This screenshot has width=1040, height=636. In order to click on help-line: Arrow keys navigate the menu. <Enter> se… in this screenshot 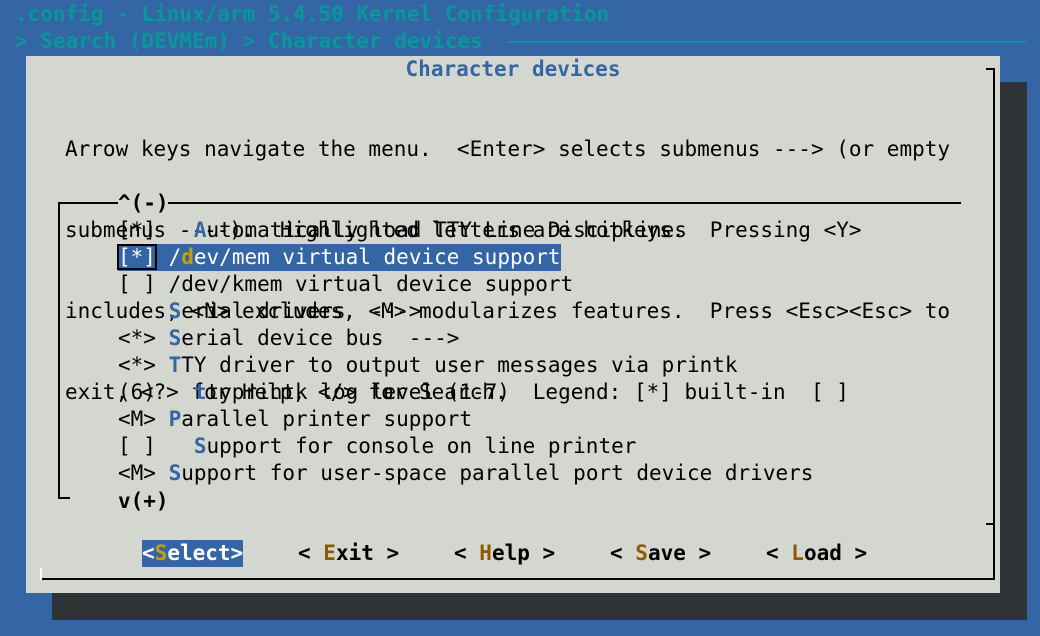, I will do `click(508, 149)`.